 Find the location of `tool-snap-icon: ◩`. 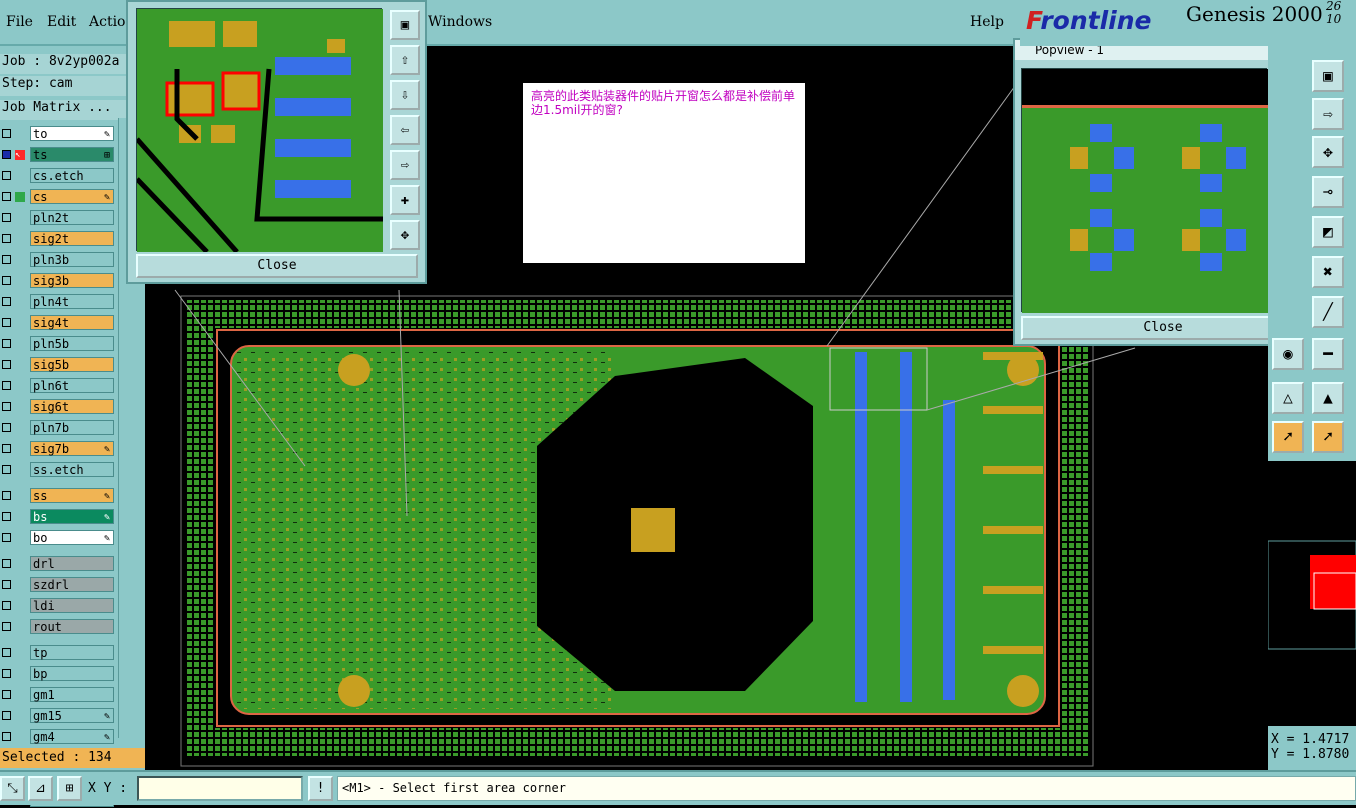

tool-snap-icon: ◩ is located at coordinates (1328, 232).